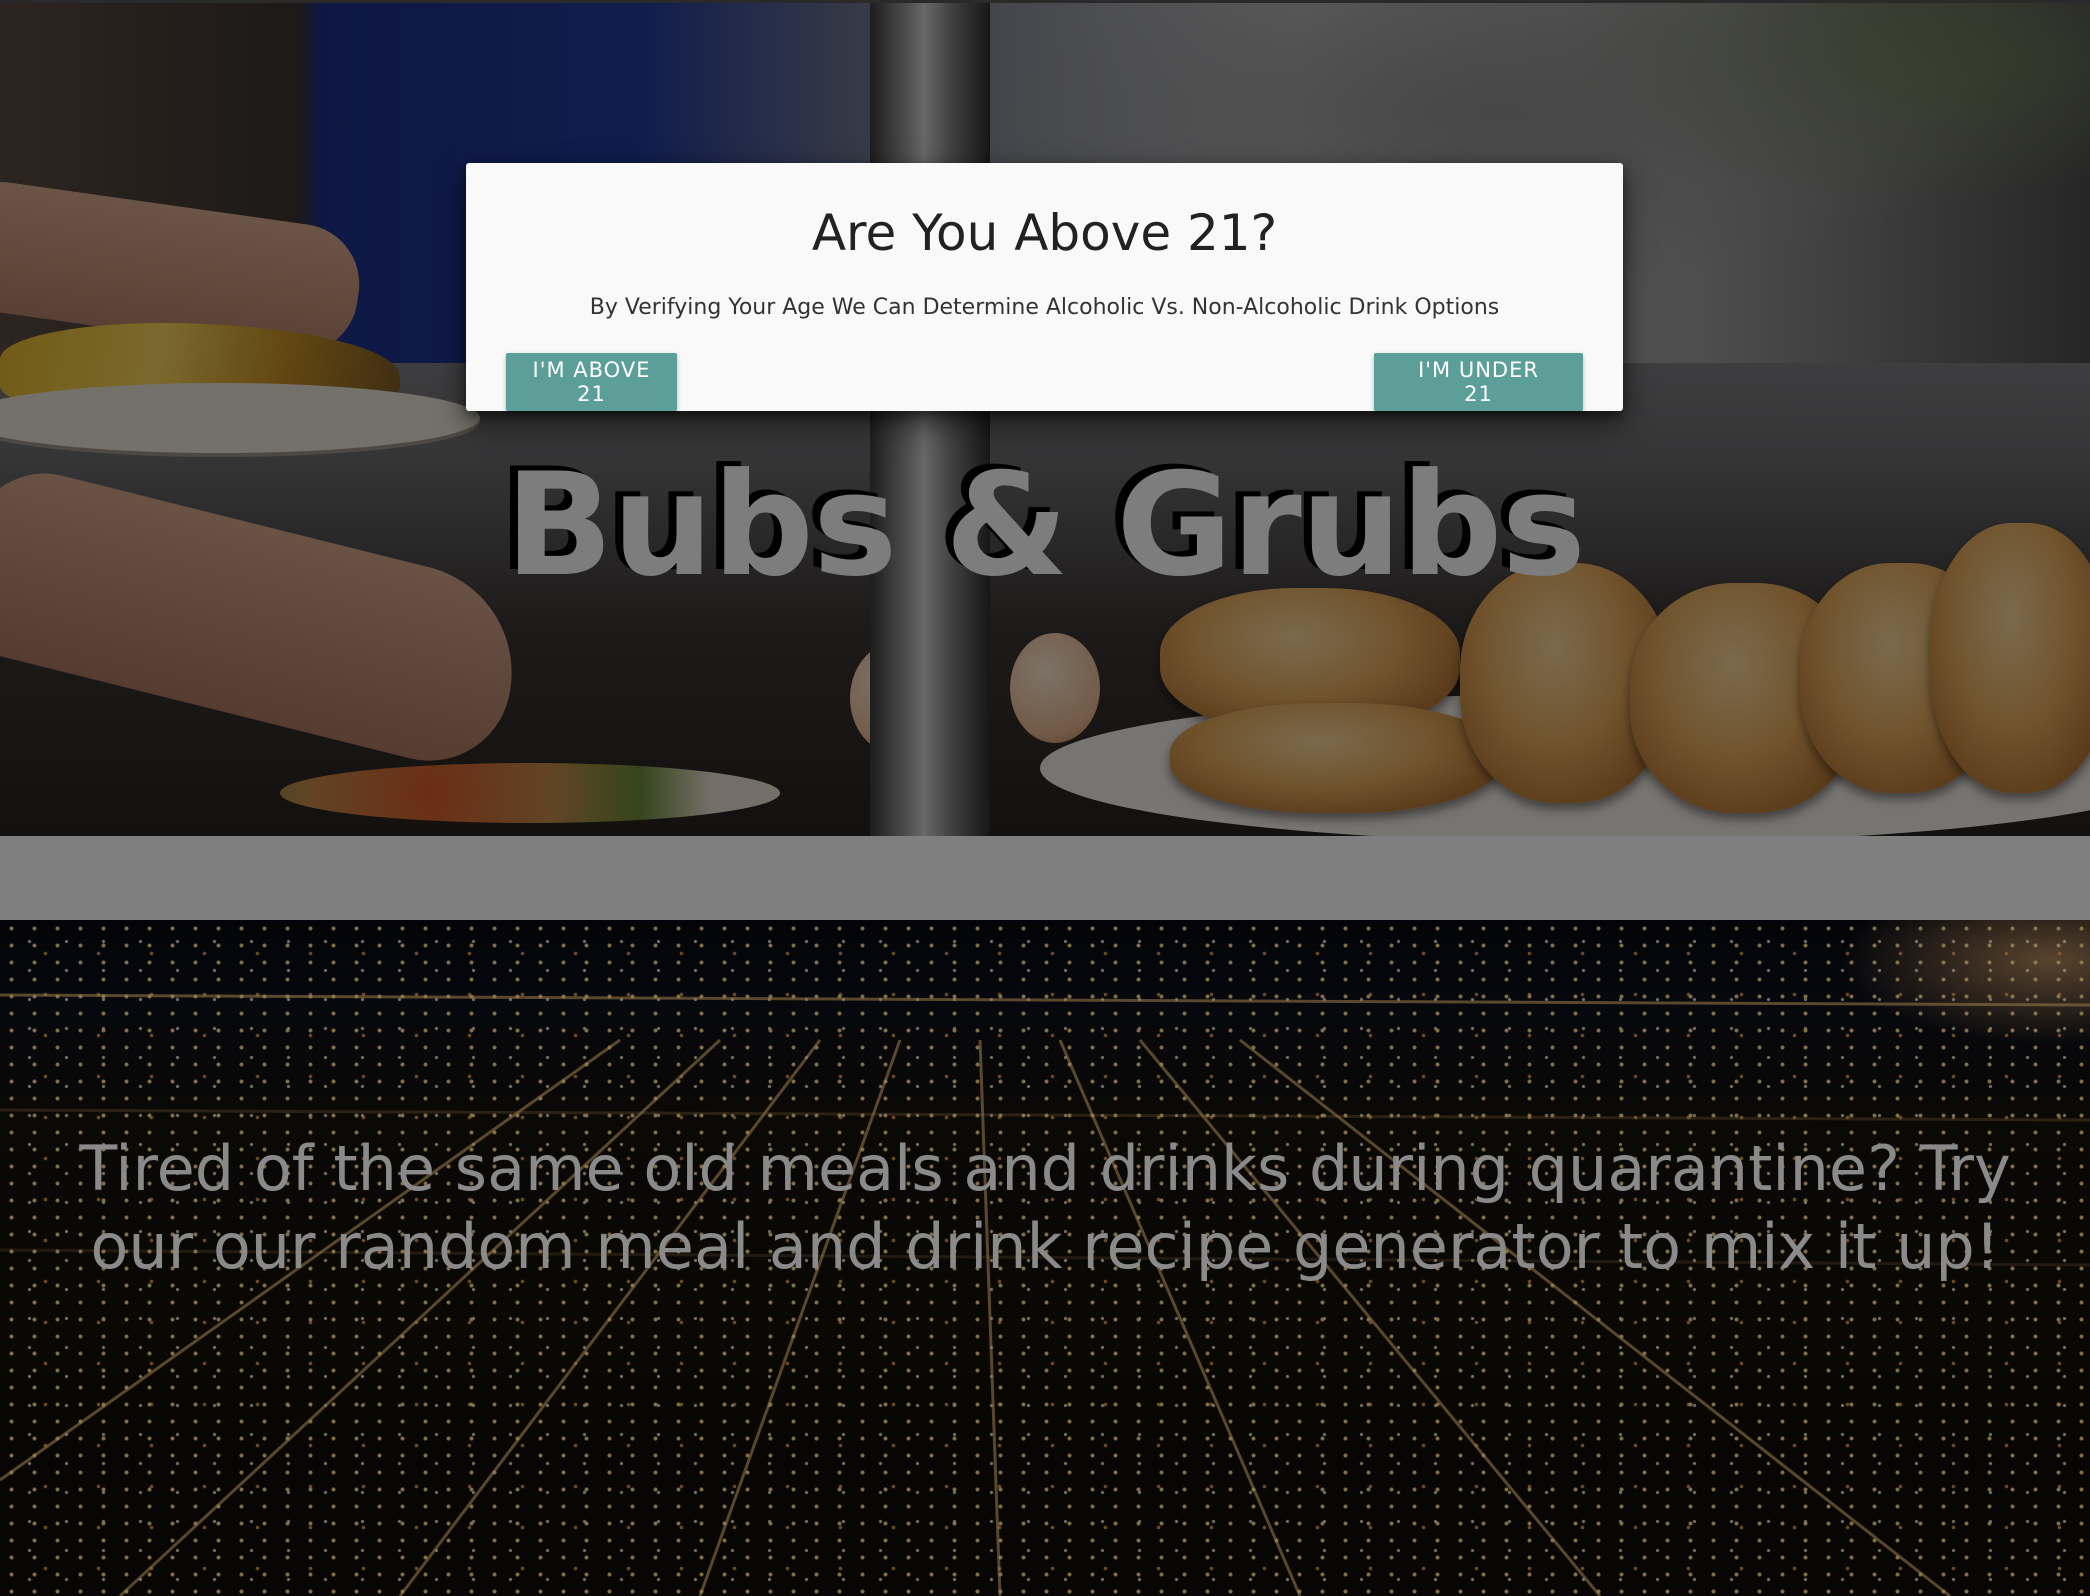 The image size is (2090, 1596). I want to click on above-21-button: I'M ABOVE 21, so click(591, 382).